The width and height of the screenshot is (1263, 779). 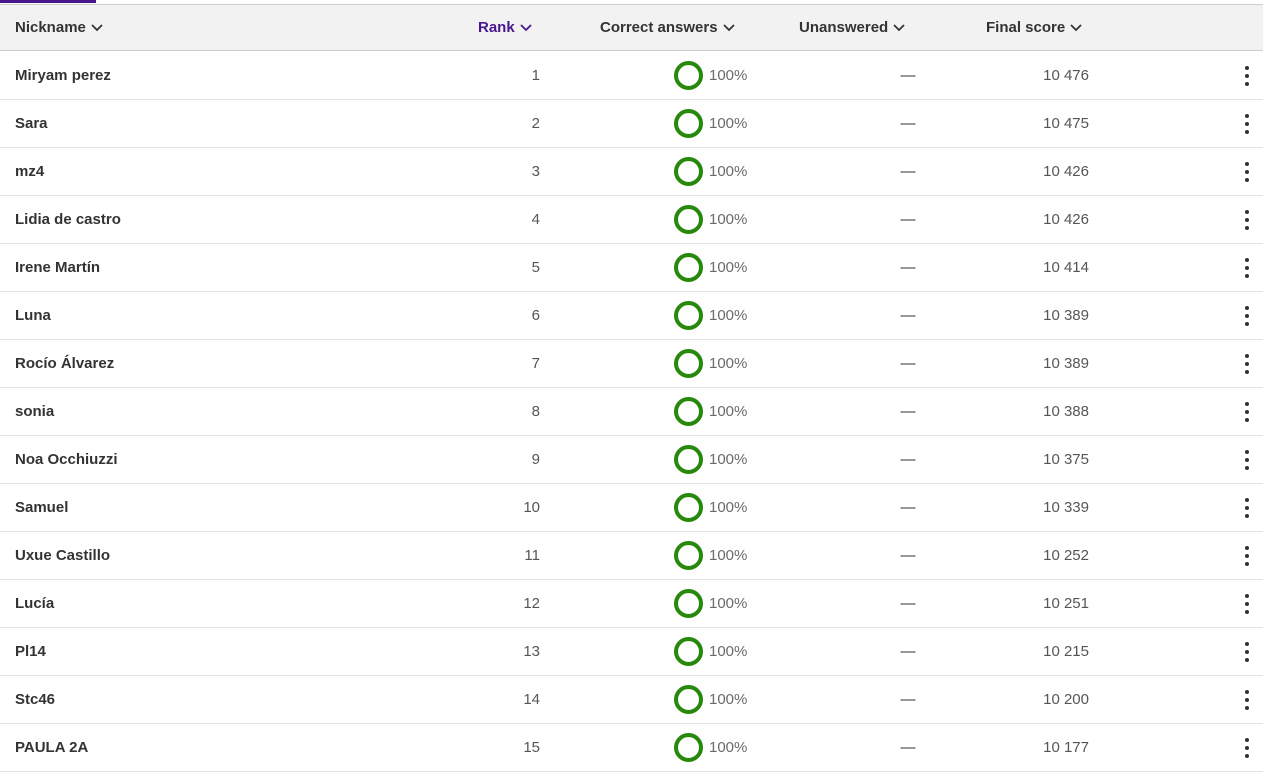 I want to click on table-row: Sara 2 100% — 10 475, so click(x=631, y=124).